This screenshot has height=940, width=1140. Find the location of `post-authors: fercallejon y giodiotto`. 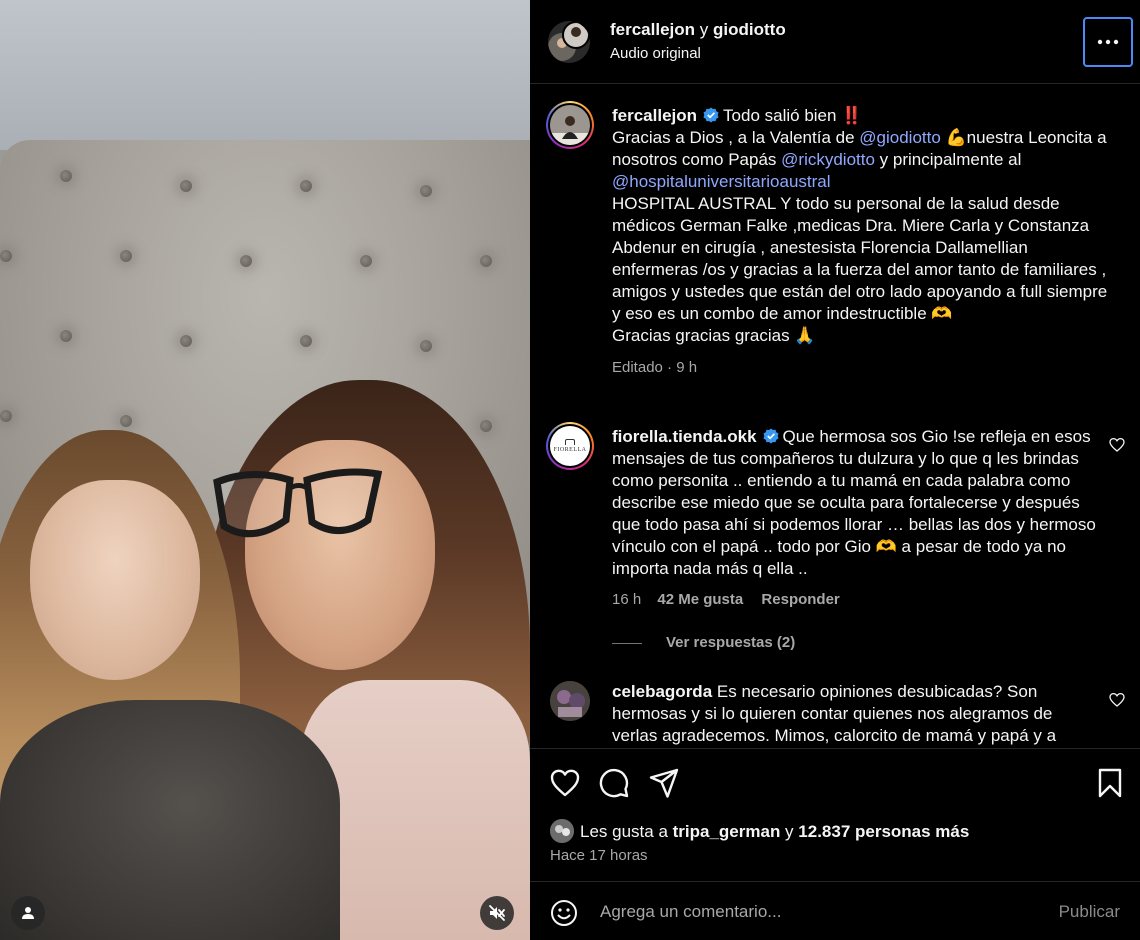

post-authors: fercallejon y giodiotto is located at coordinates (698, 30).